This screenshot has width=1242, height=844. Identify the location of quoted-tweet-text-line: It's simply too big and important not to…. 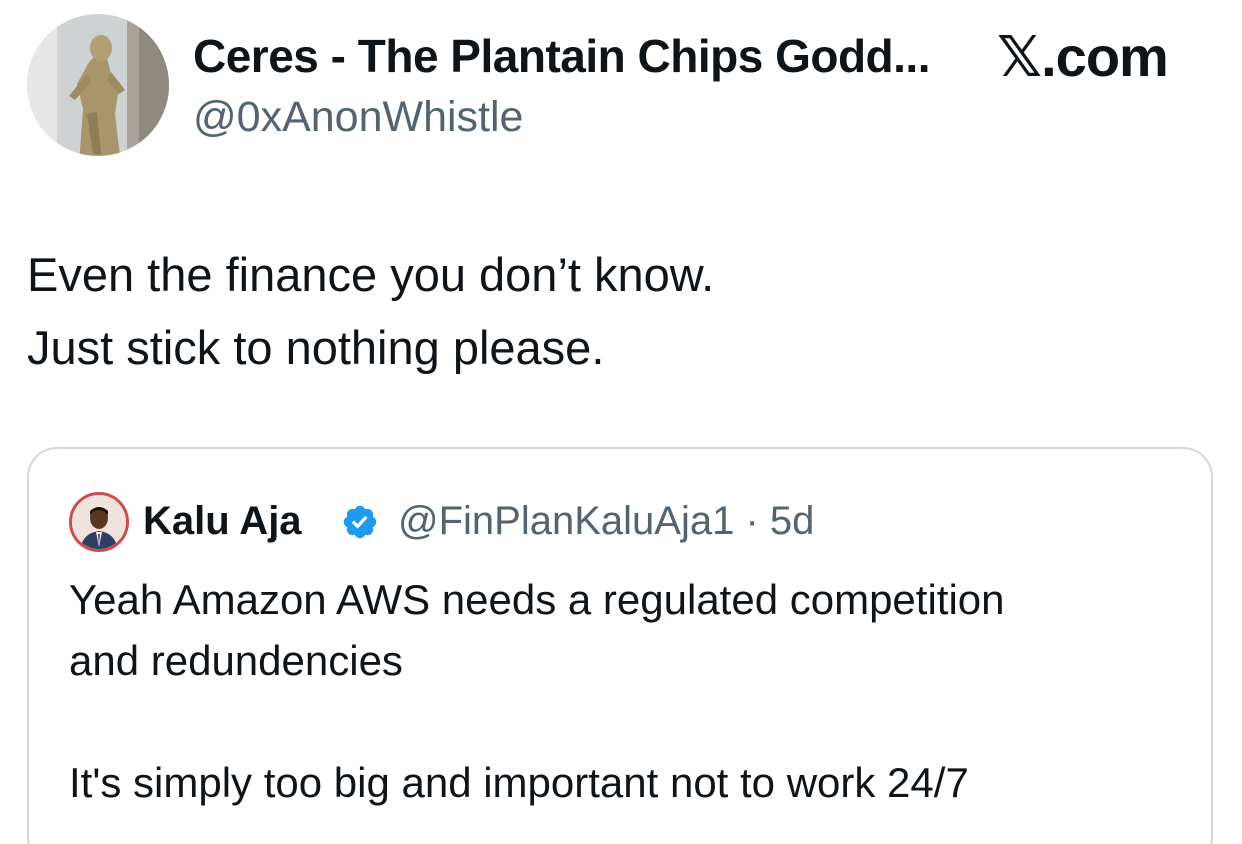
(519, 782).